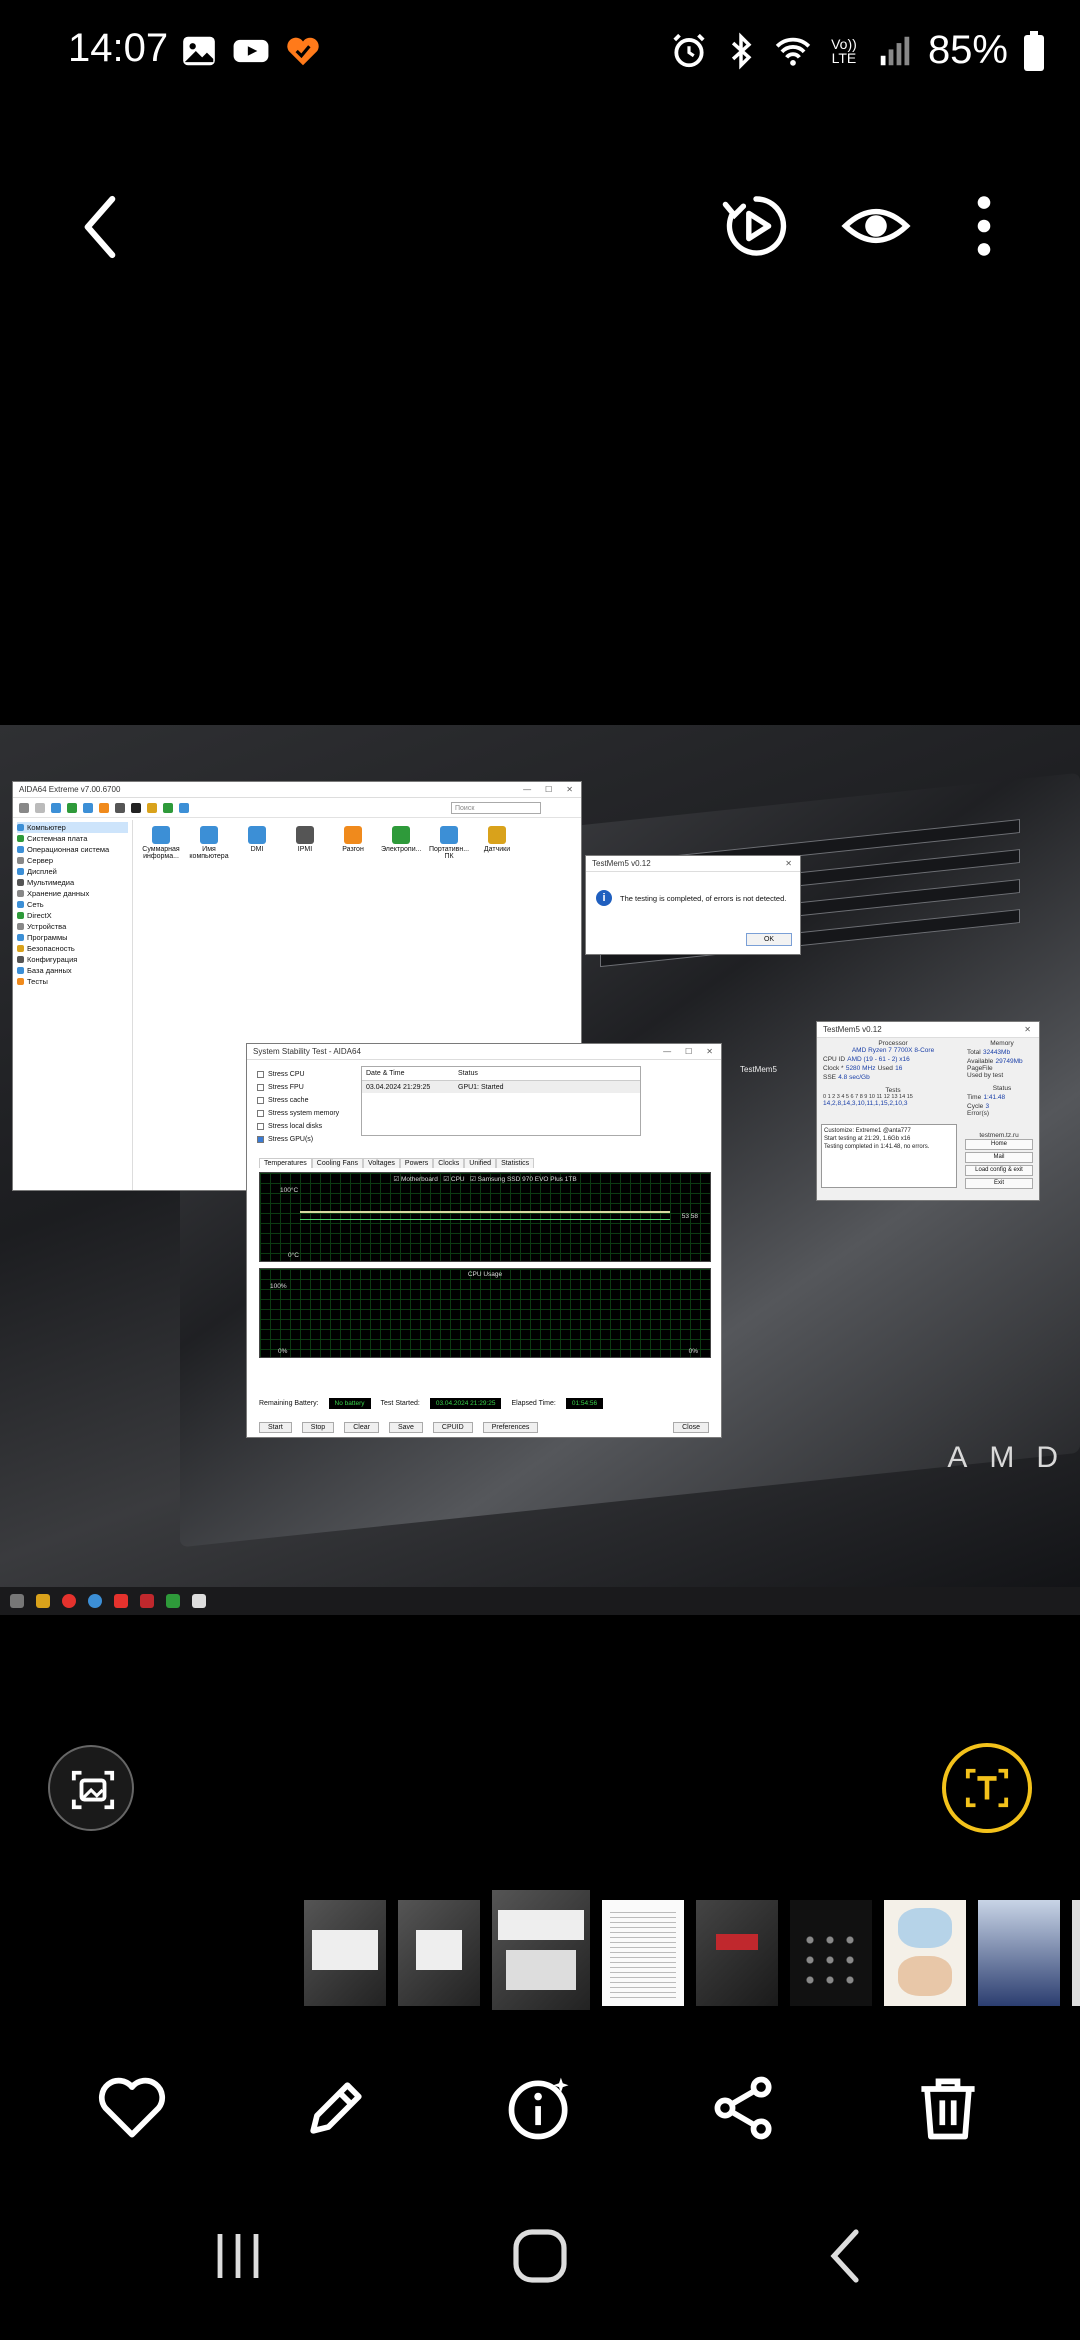 Image resolution: width=1080 pixels, height=2340 pixels. Describe the element at coordinates (452, 1427) in the screenshot. I see `cpuid-button: CPUID` at that location.